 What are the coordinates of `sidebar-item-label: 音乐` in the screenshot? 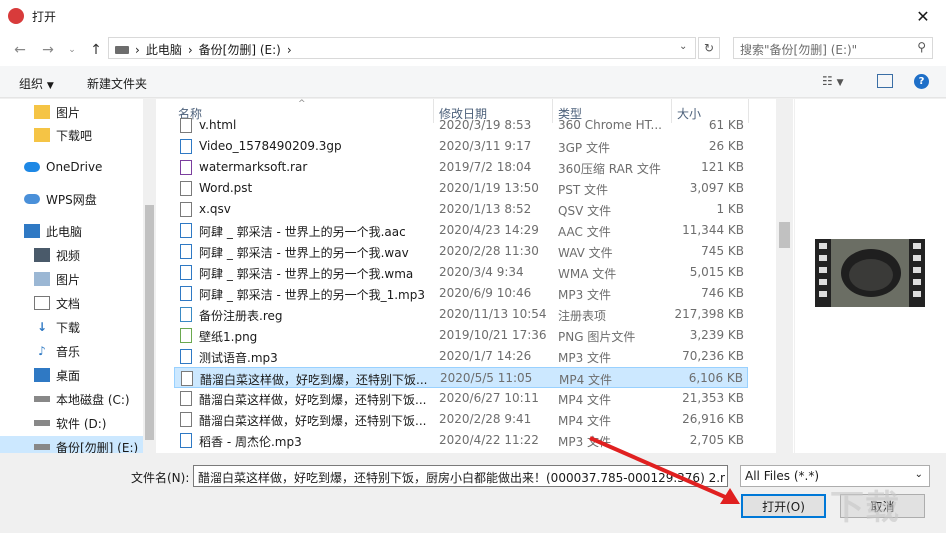 It's located at (68, 351).